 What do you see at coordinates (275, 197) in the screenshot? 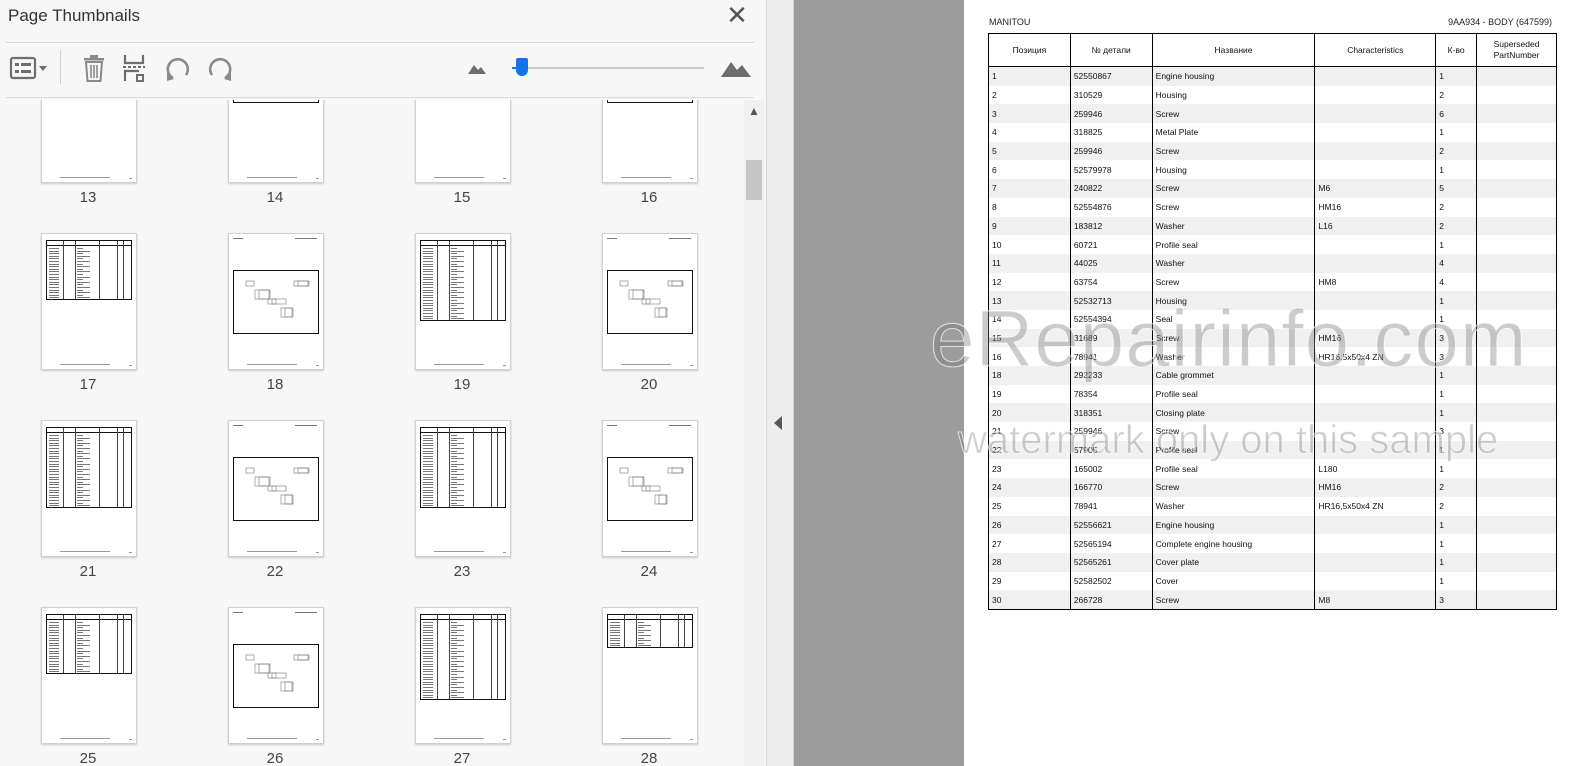
I see `page-number: 14` at bounding box center [275, 197].